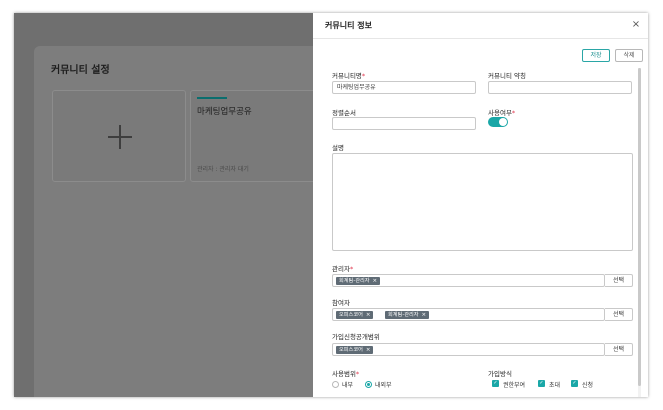  I want to click on delete-button: 삭제, so click(629, 55).